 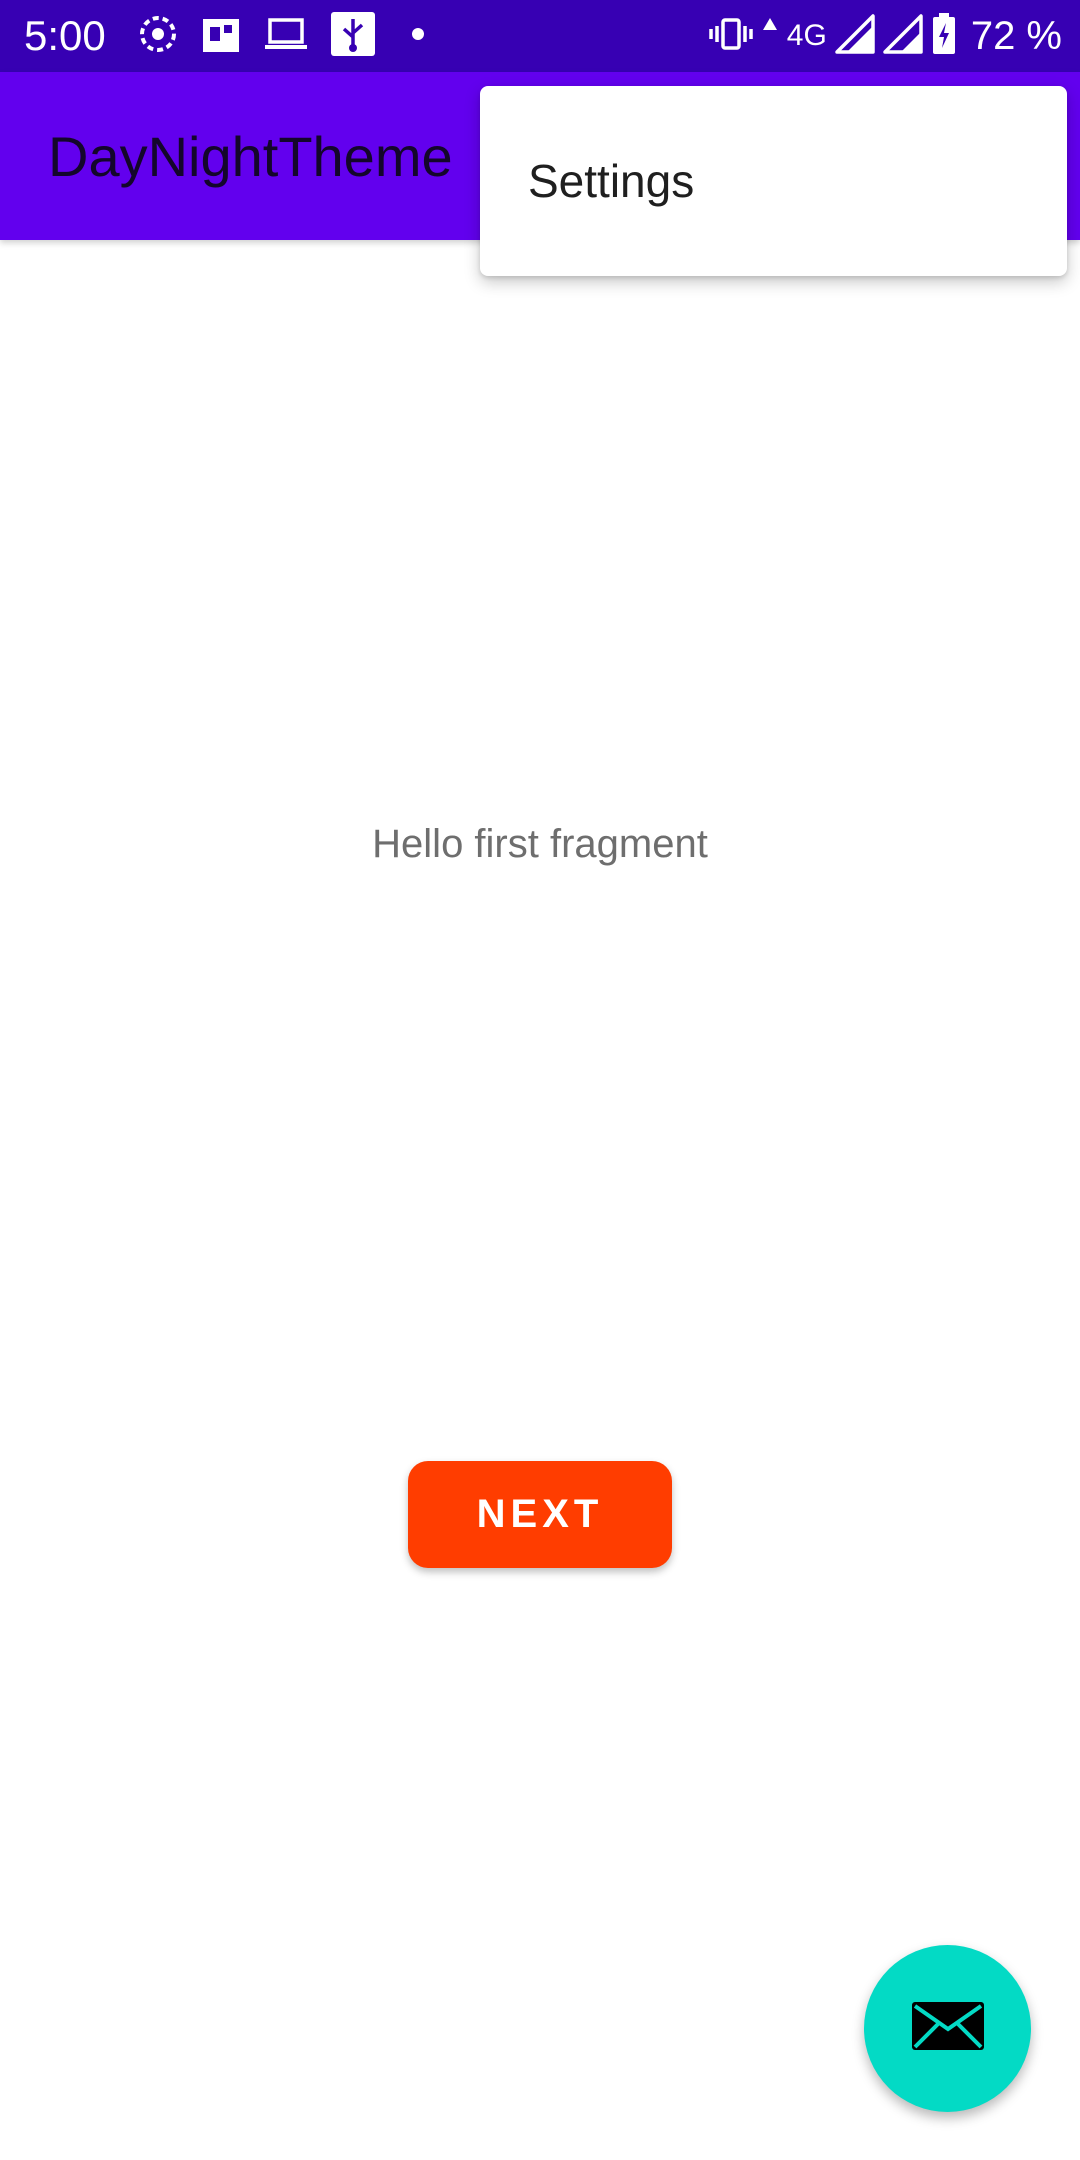 I want to click on fab-mail-button, so click(x=947, y=2028).